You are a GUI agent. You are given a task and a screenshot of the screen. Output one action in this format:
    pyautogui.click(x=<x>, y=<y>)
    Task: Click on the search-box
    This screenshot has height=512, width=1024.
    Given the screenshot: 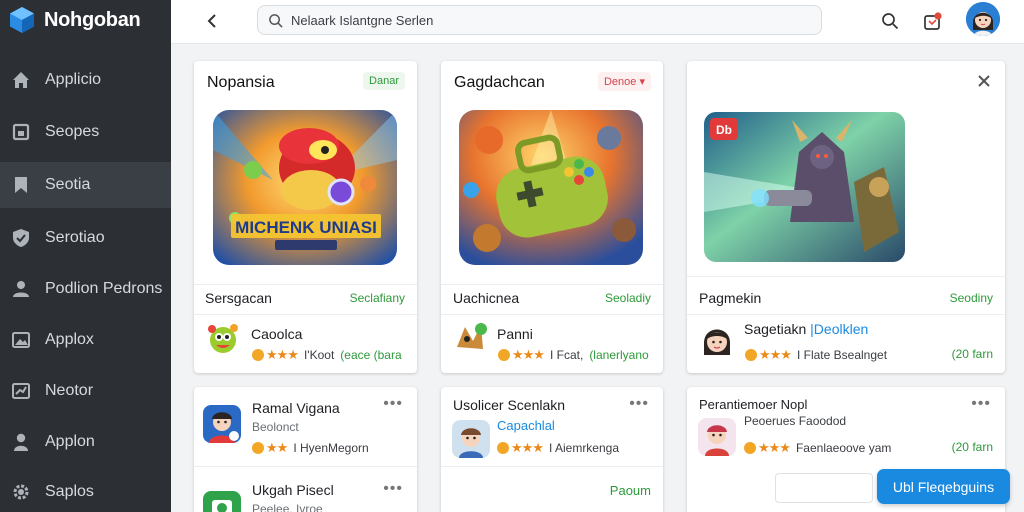 What is the action you would take?
    pyautogui.click(x=539, y=20)
    